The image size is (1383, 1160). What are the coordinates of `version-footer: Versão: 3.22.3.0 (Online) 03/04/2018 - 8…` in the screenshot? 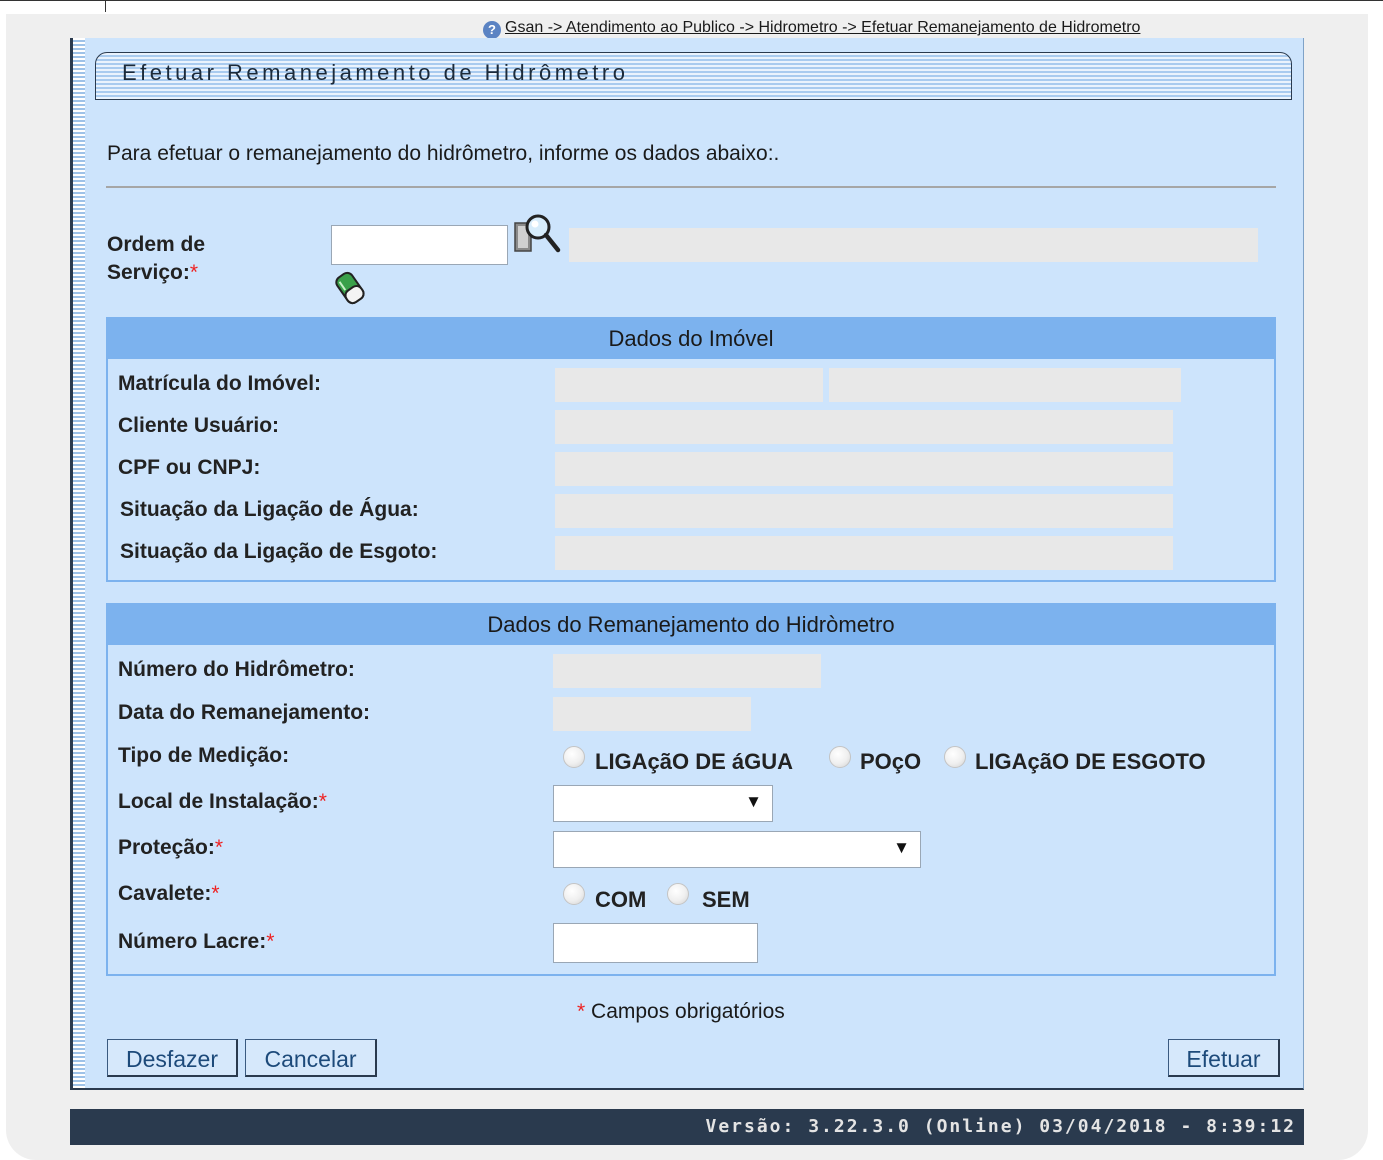 It's located at (687, 1127).